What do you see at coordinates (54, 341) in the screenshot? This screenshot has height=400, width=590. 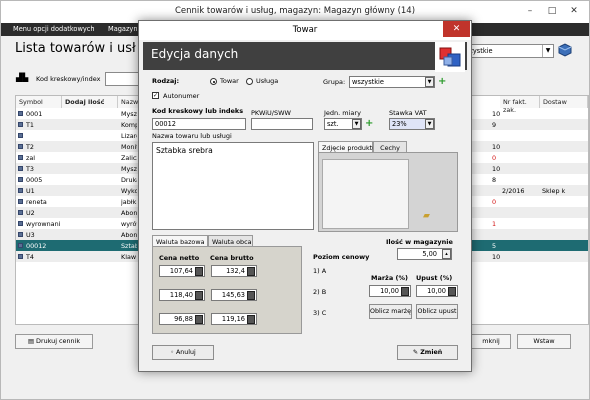 I see `print-pricelist-button: ▤ Drukuj cennik` at bounding box center [54, 341].